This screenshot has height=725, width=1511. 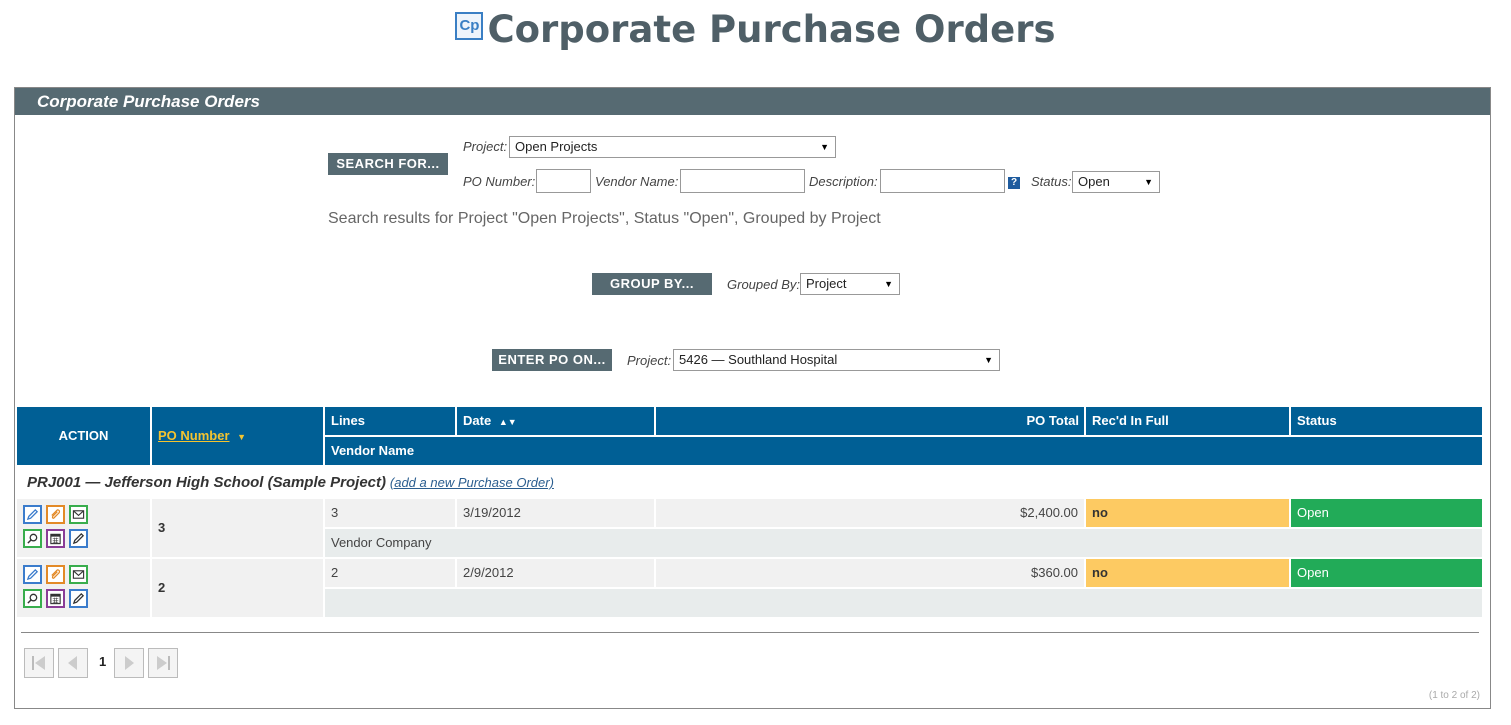 What do you see at coordinates (750, 632) in the screenshot?
I see `pagination-divider` at bounding box center [750, 632].